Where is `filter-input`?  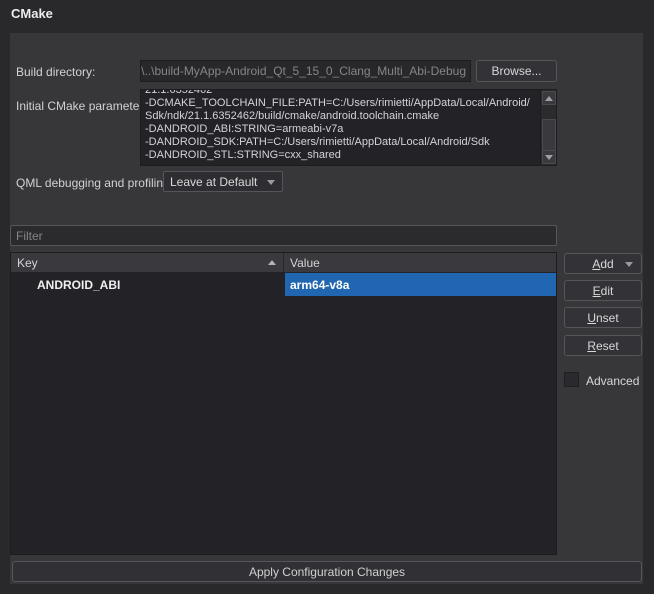
filter-input is located at coordinates (283, 235).